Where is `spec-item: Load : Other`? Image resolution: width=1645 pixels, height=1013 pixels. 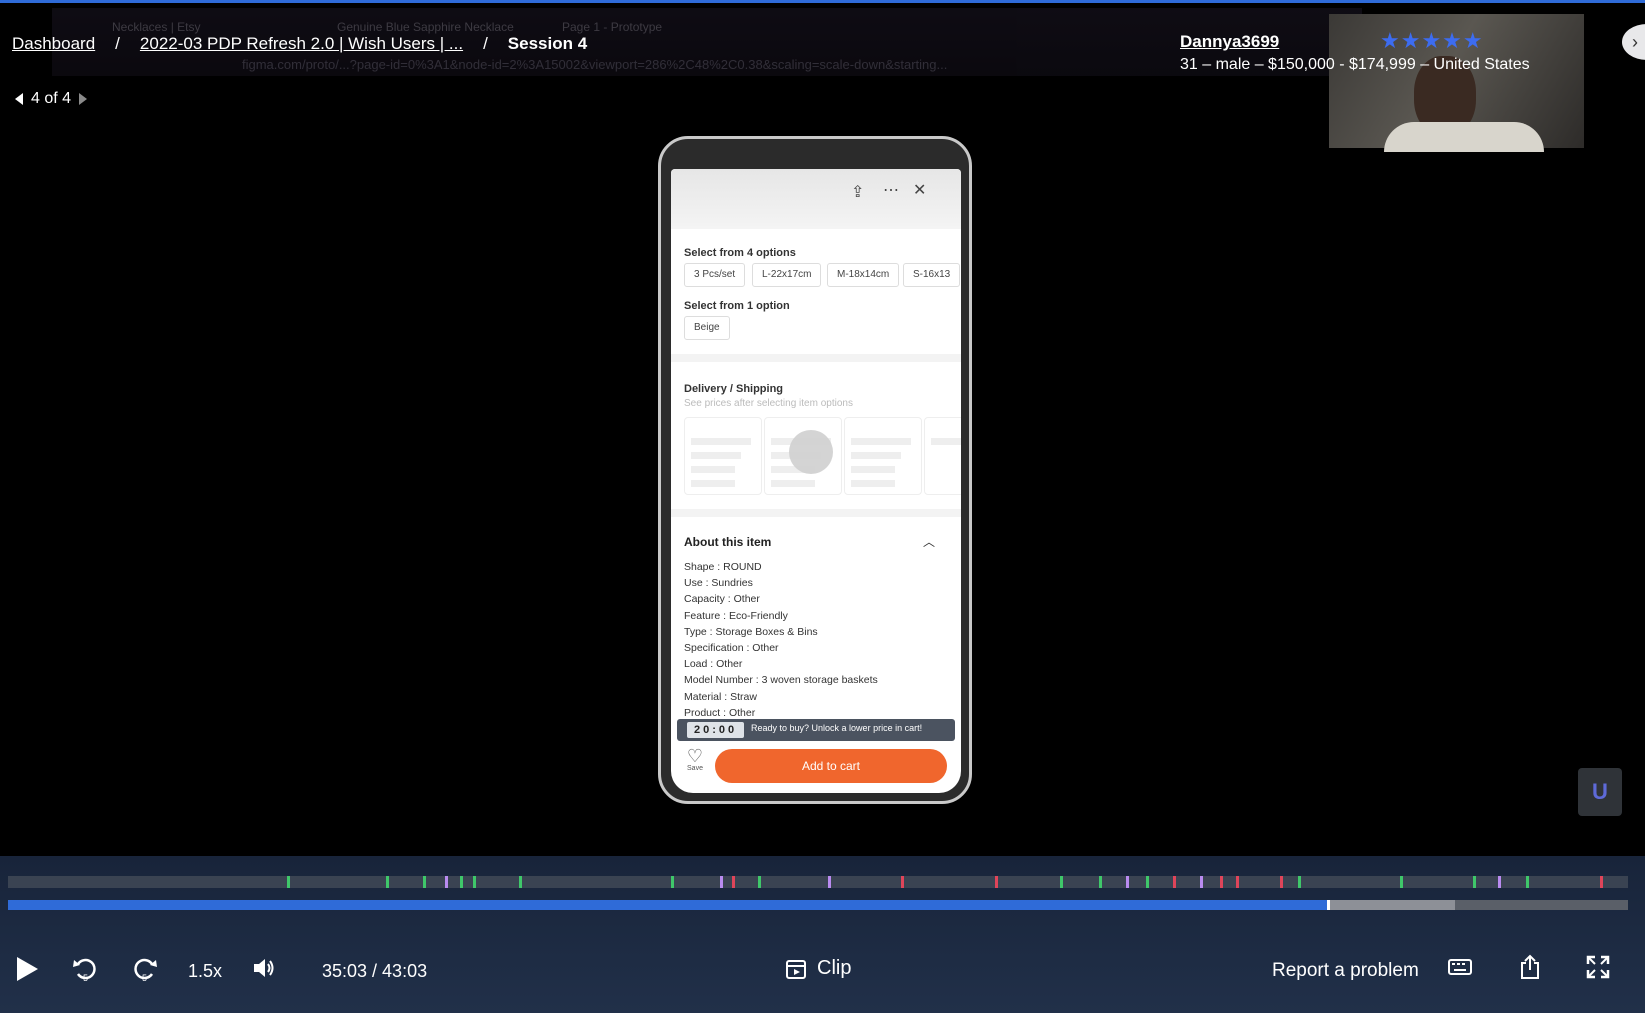 spec-item: Load : Other is located at coordinates (713, 664).